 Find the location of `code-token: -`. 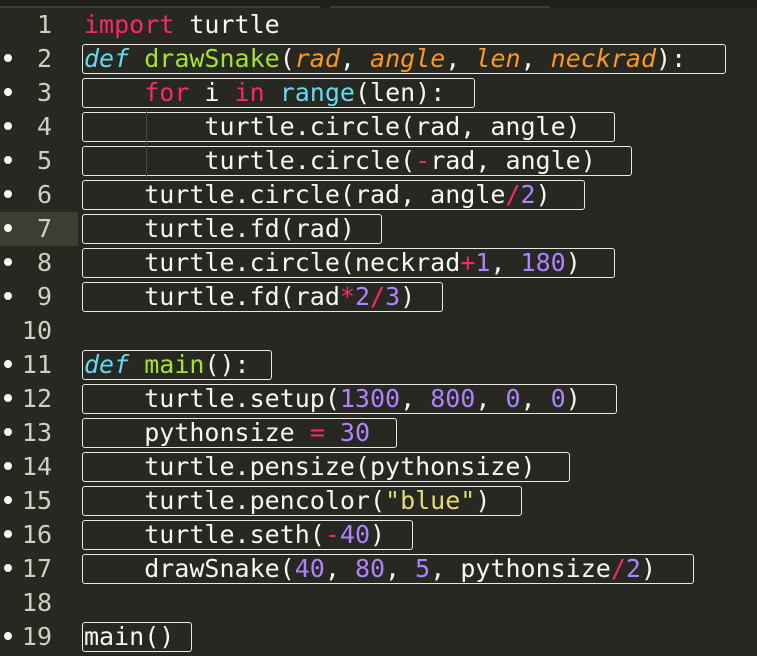

code-token: - is located at coordinates (423, 160).